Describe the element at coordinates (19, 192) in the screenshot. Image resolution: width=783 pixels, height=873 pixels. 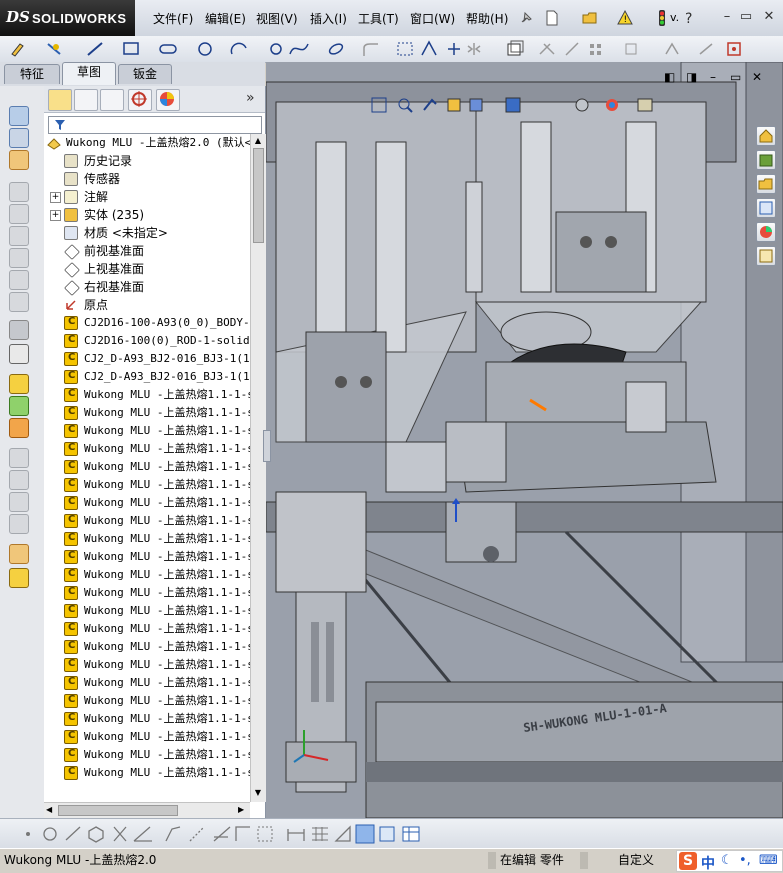
I see `hem-icon` at that location.